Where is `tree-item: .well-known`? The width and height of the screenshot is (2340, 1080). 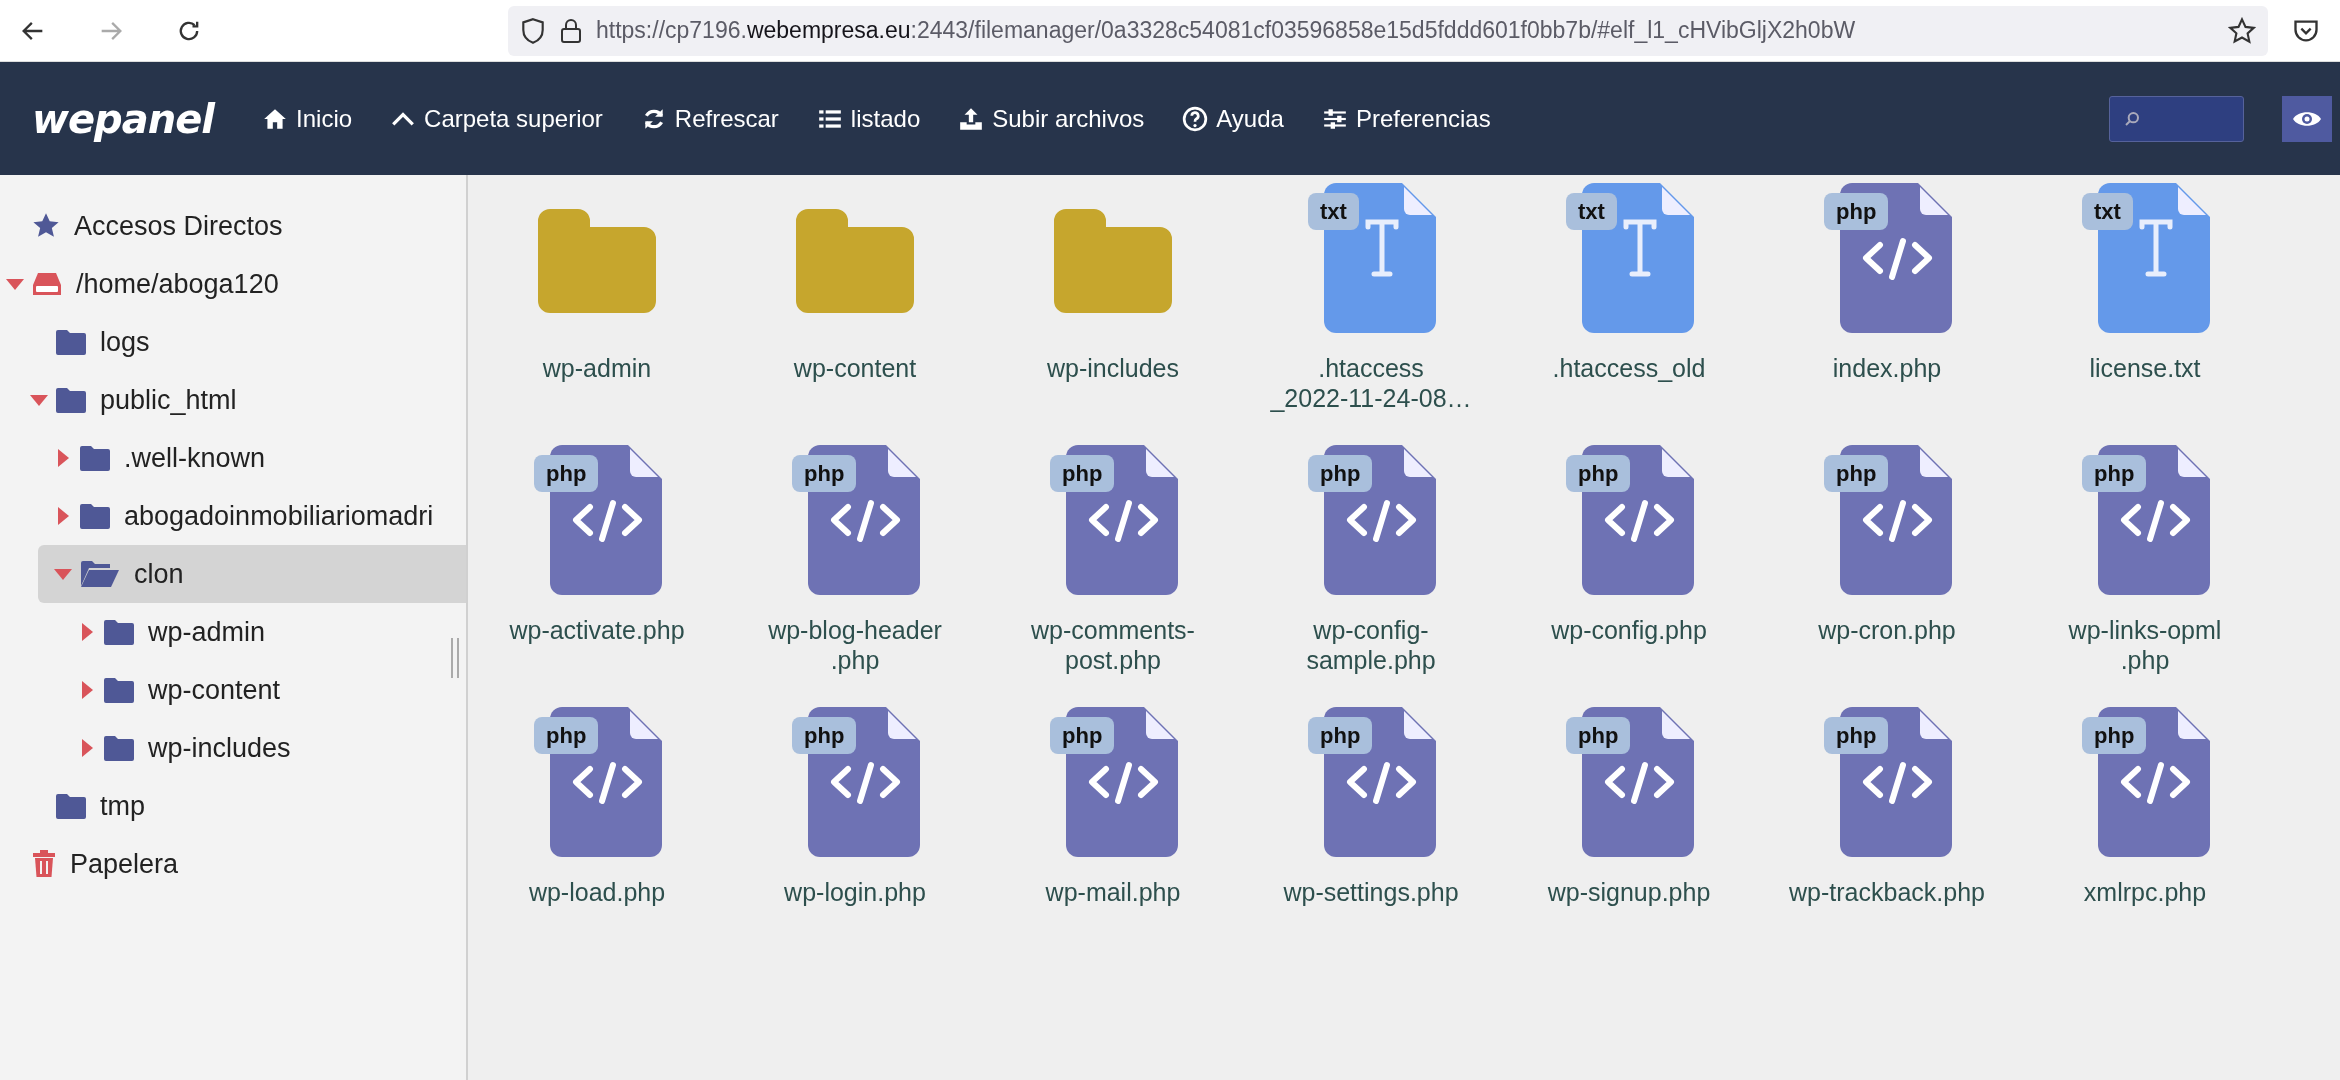
tree-item: .well-known is located at coordinates (233, 458).